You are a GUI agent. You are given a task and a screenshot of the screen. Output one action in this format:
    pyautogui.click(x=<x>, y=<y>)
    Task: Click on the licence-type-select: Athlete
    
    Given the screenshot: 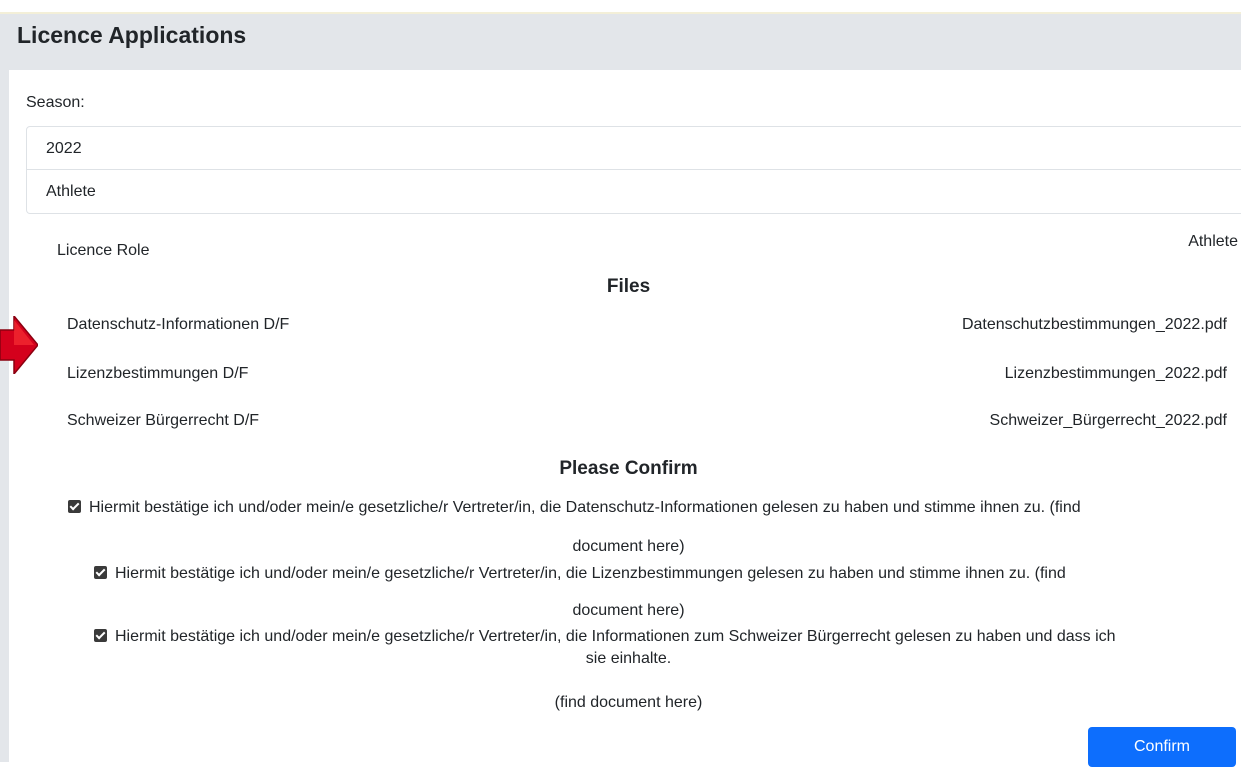 What is the action you would take?
    pyautogui.click(x=633, y=192)
    